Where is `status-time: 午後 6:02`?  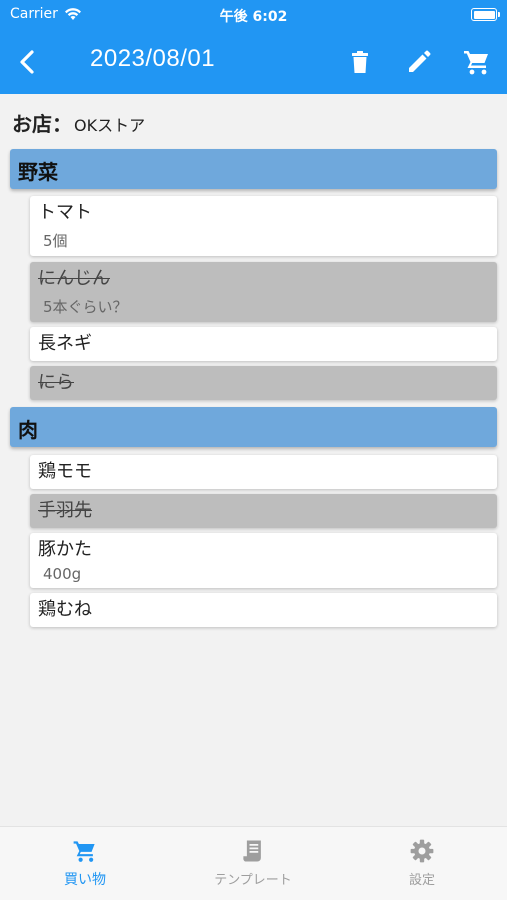
status-time: 午後 6:02 is located at coordinates (253, 17).